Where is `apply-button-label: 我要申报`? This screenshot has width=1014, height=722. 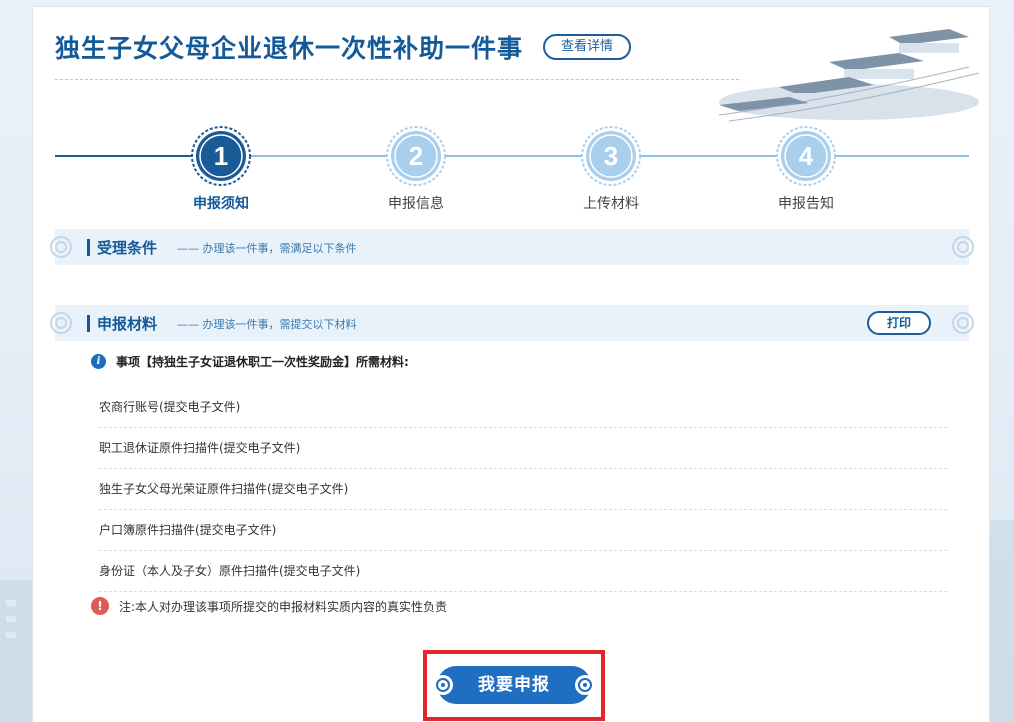 apply-button-label: 我要申报 is located at coordinates (514, 685).